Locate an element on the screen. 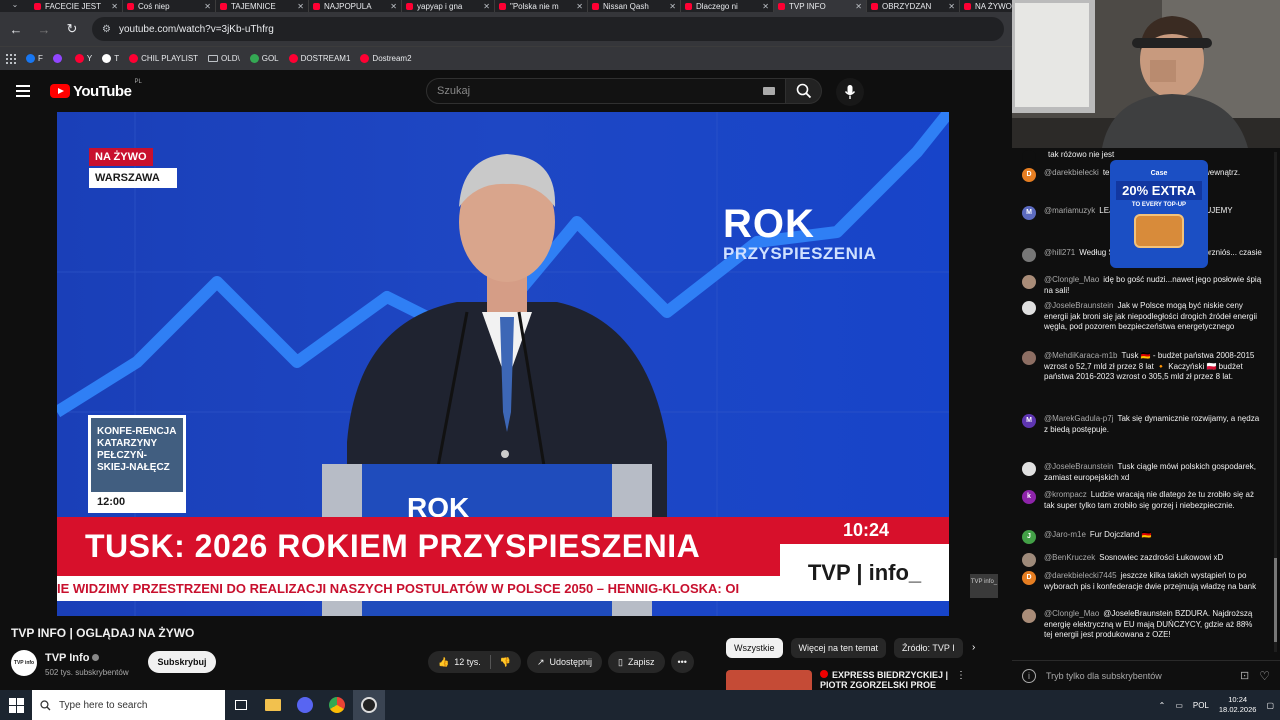  chat-author: @darekbielecki7445 is located at coordinates (1080, 575).